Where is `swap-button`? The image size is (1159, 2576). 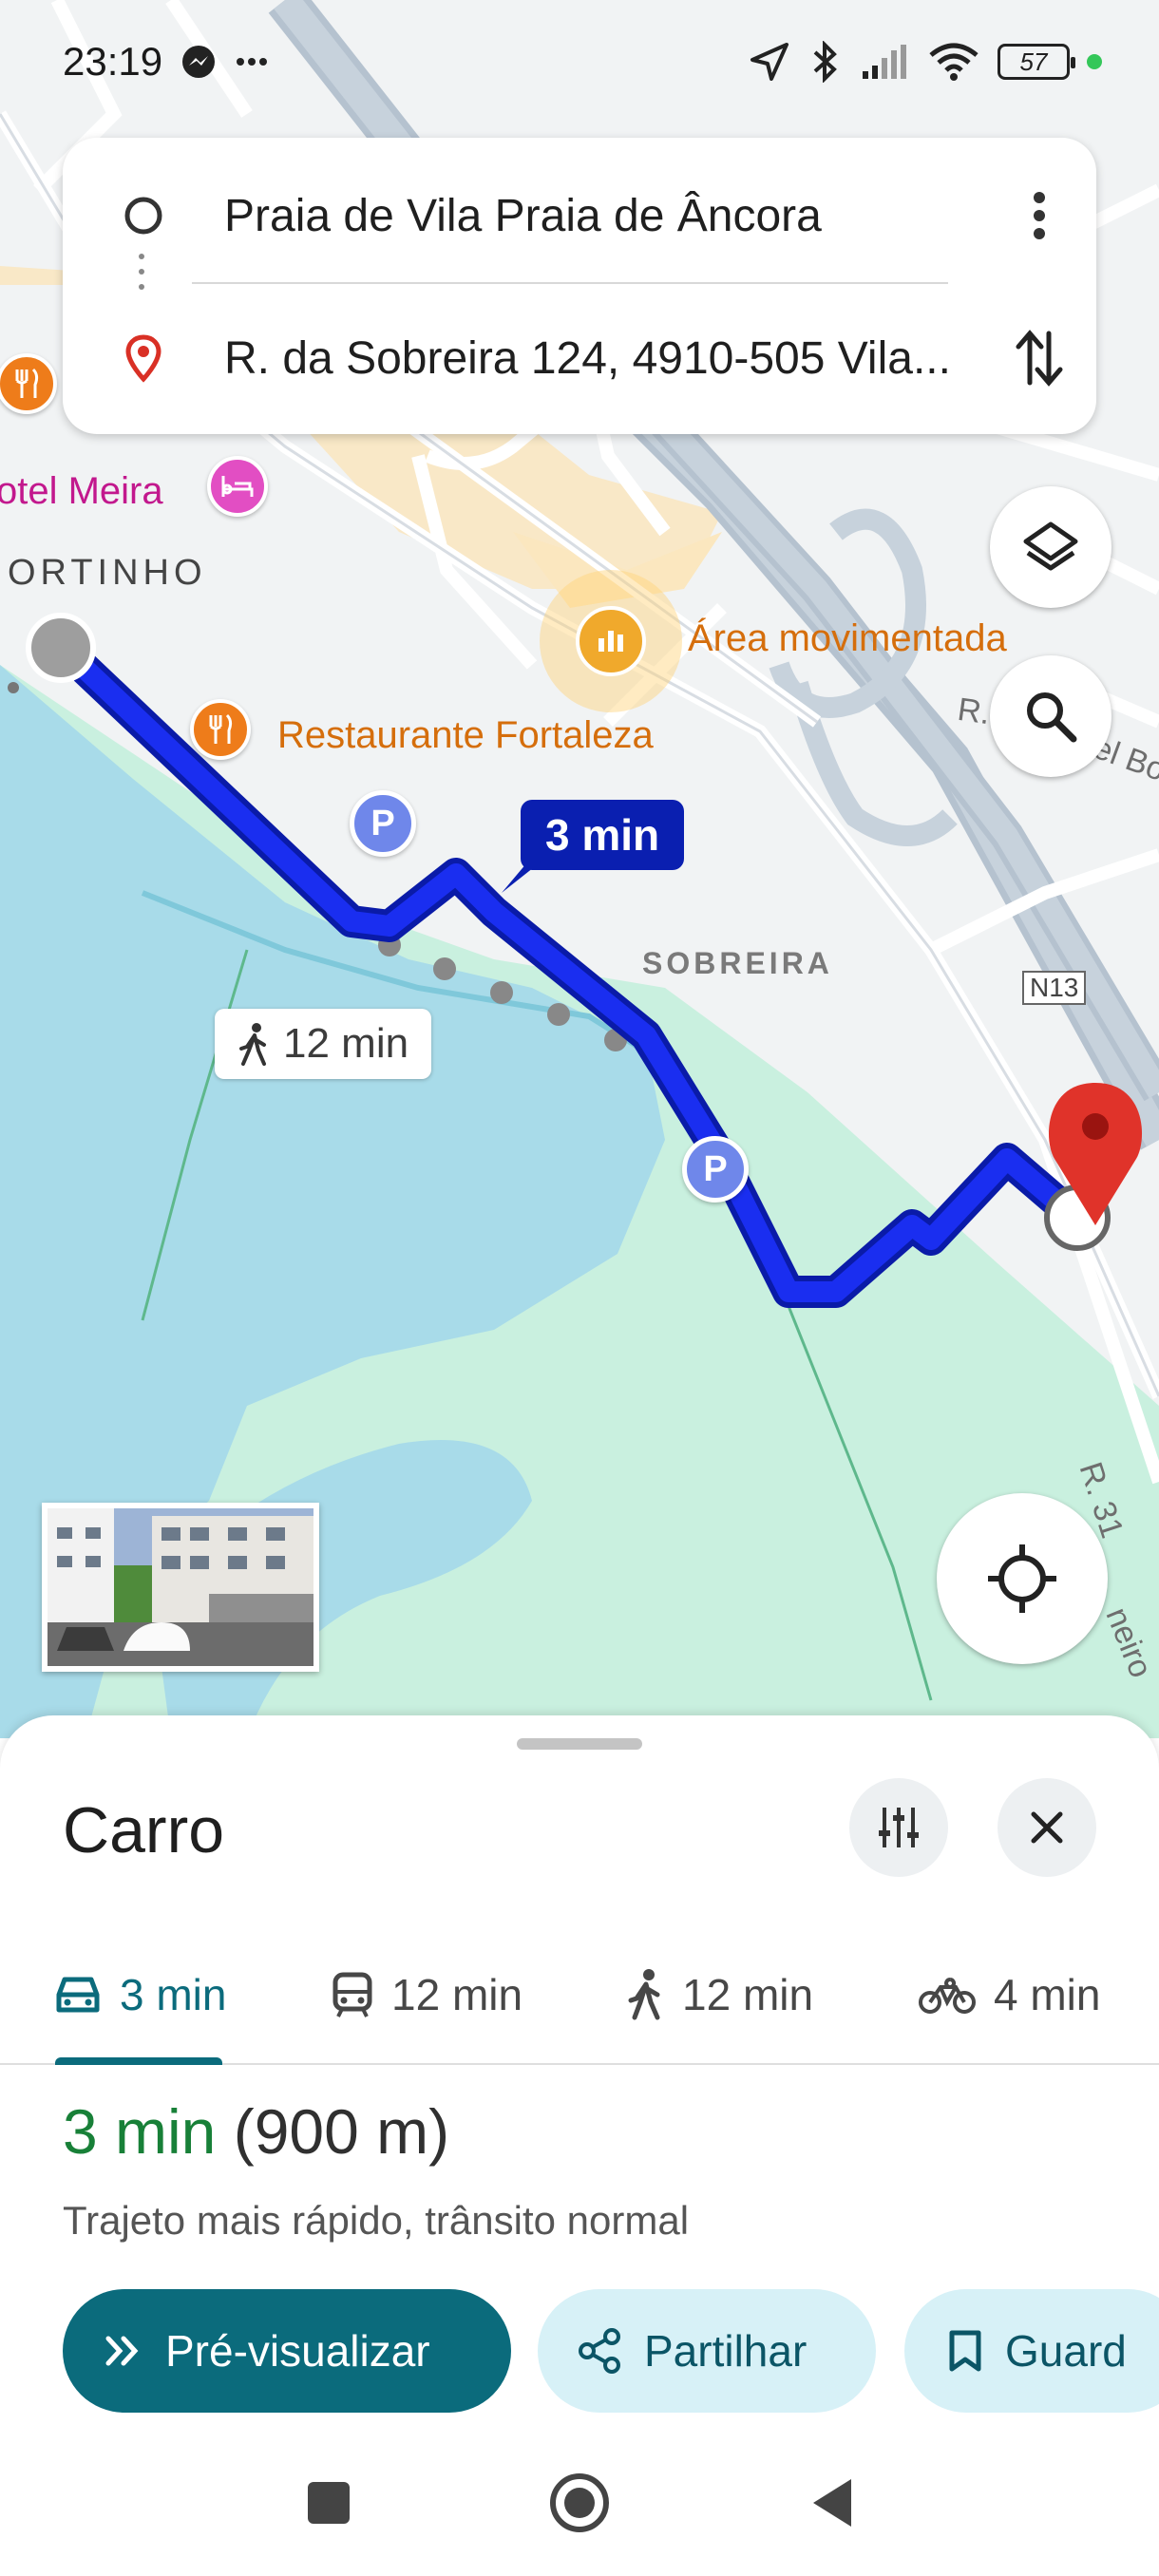
swap-button is located at coordinates (1039, 358).